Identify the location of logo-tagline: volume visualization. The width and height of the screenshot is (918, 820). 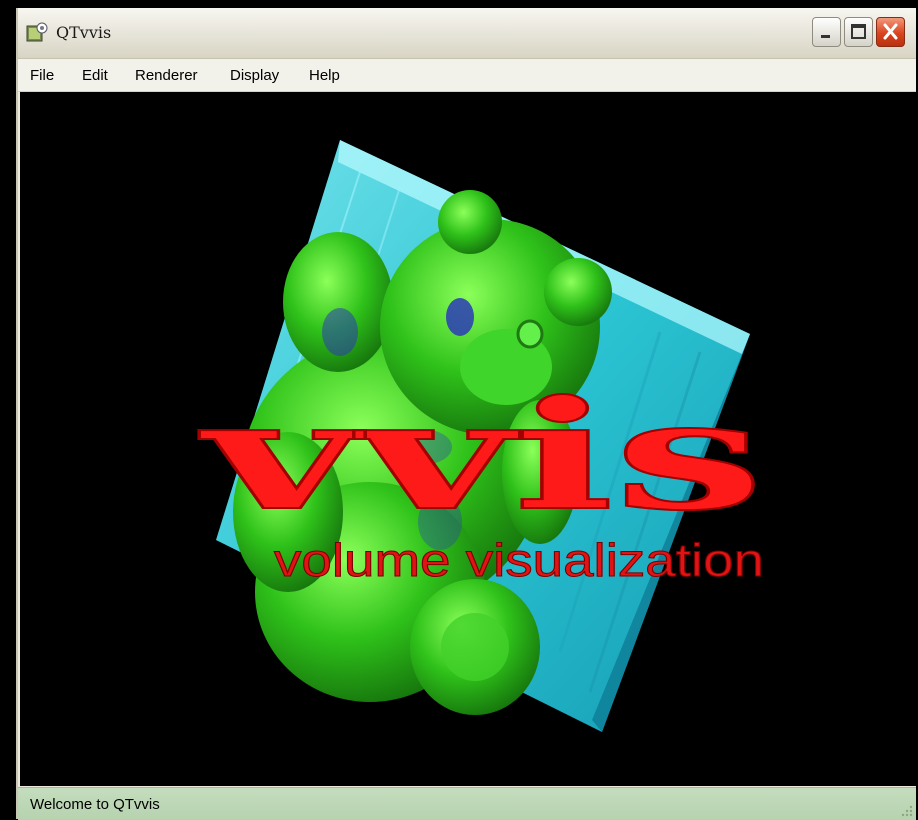
(519, 560).